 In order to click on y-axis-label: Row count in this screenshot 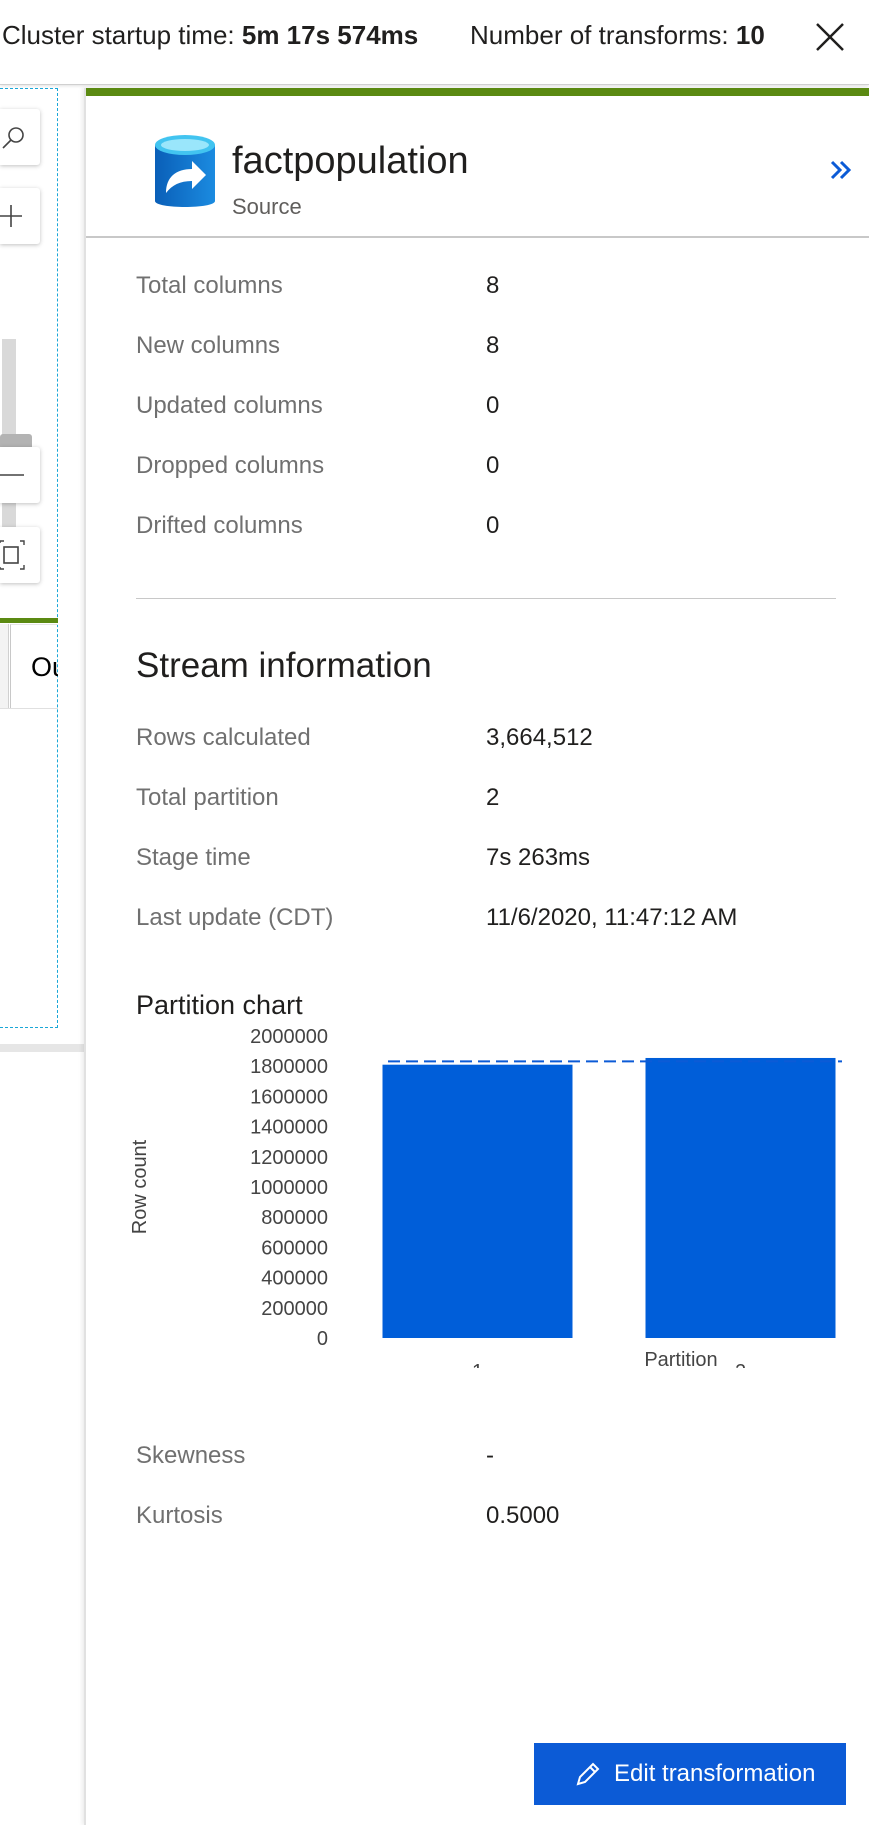, I will do `click(140, 1186)`.